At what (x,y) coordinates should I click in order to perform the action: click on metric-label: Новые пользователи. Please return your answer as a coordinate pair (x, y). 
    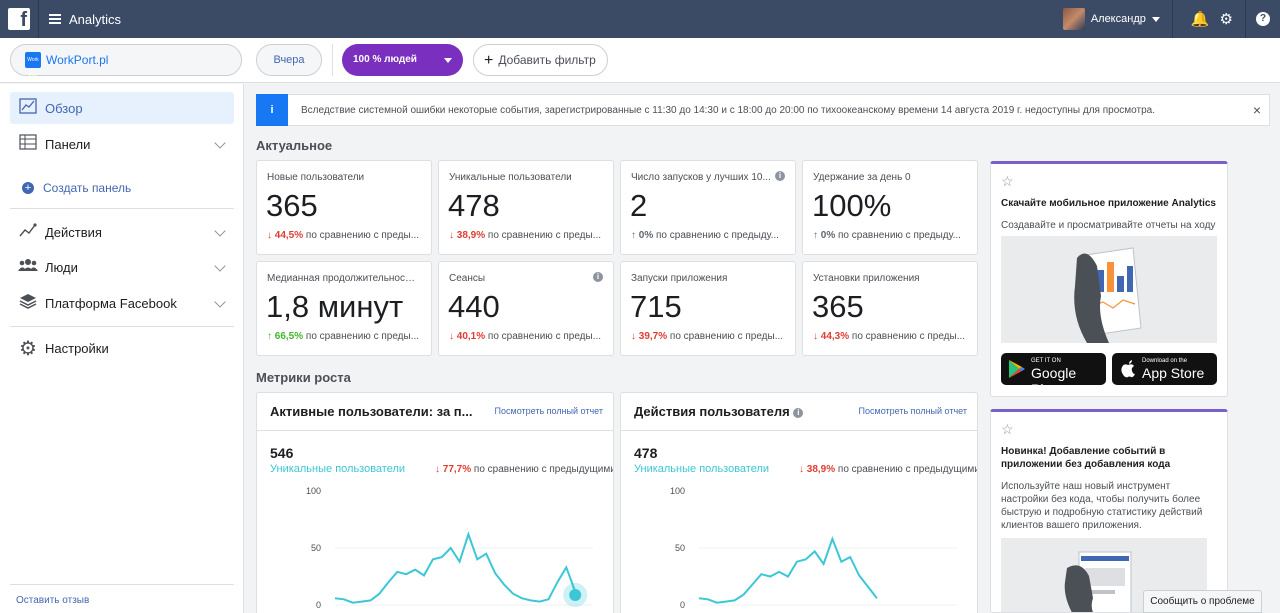
    Looking at the image, I should click on (316, 177).